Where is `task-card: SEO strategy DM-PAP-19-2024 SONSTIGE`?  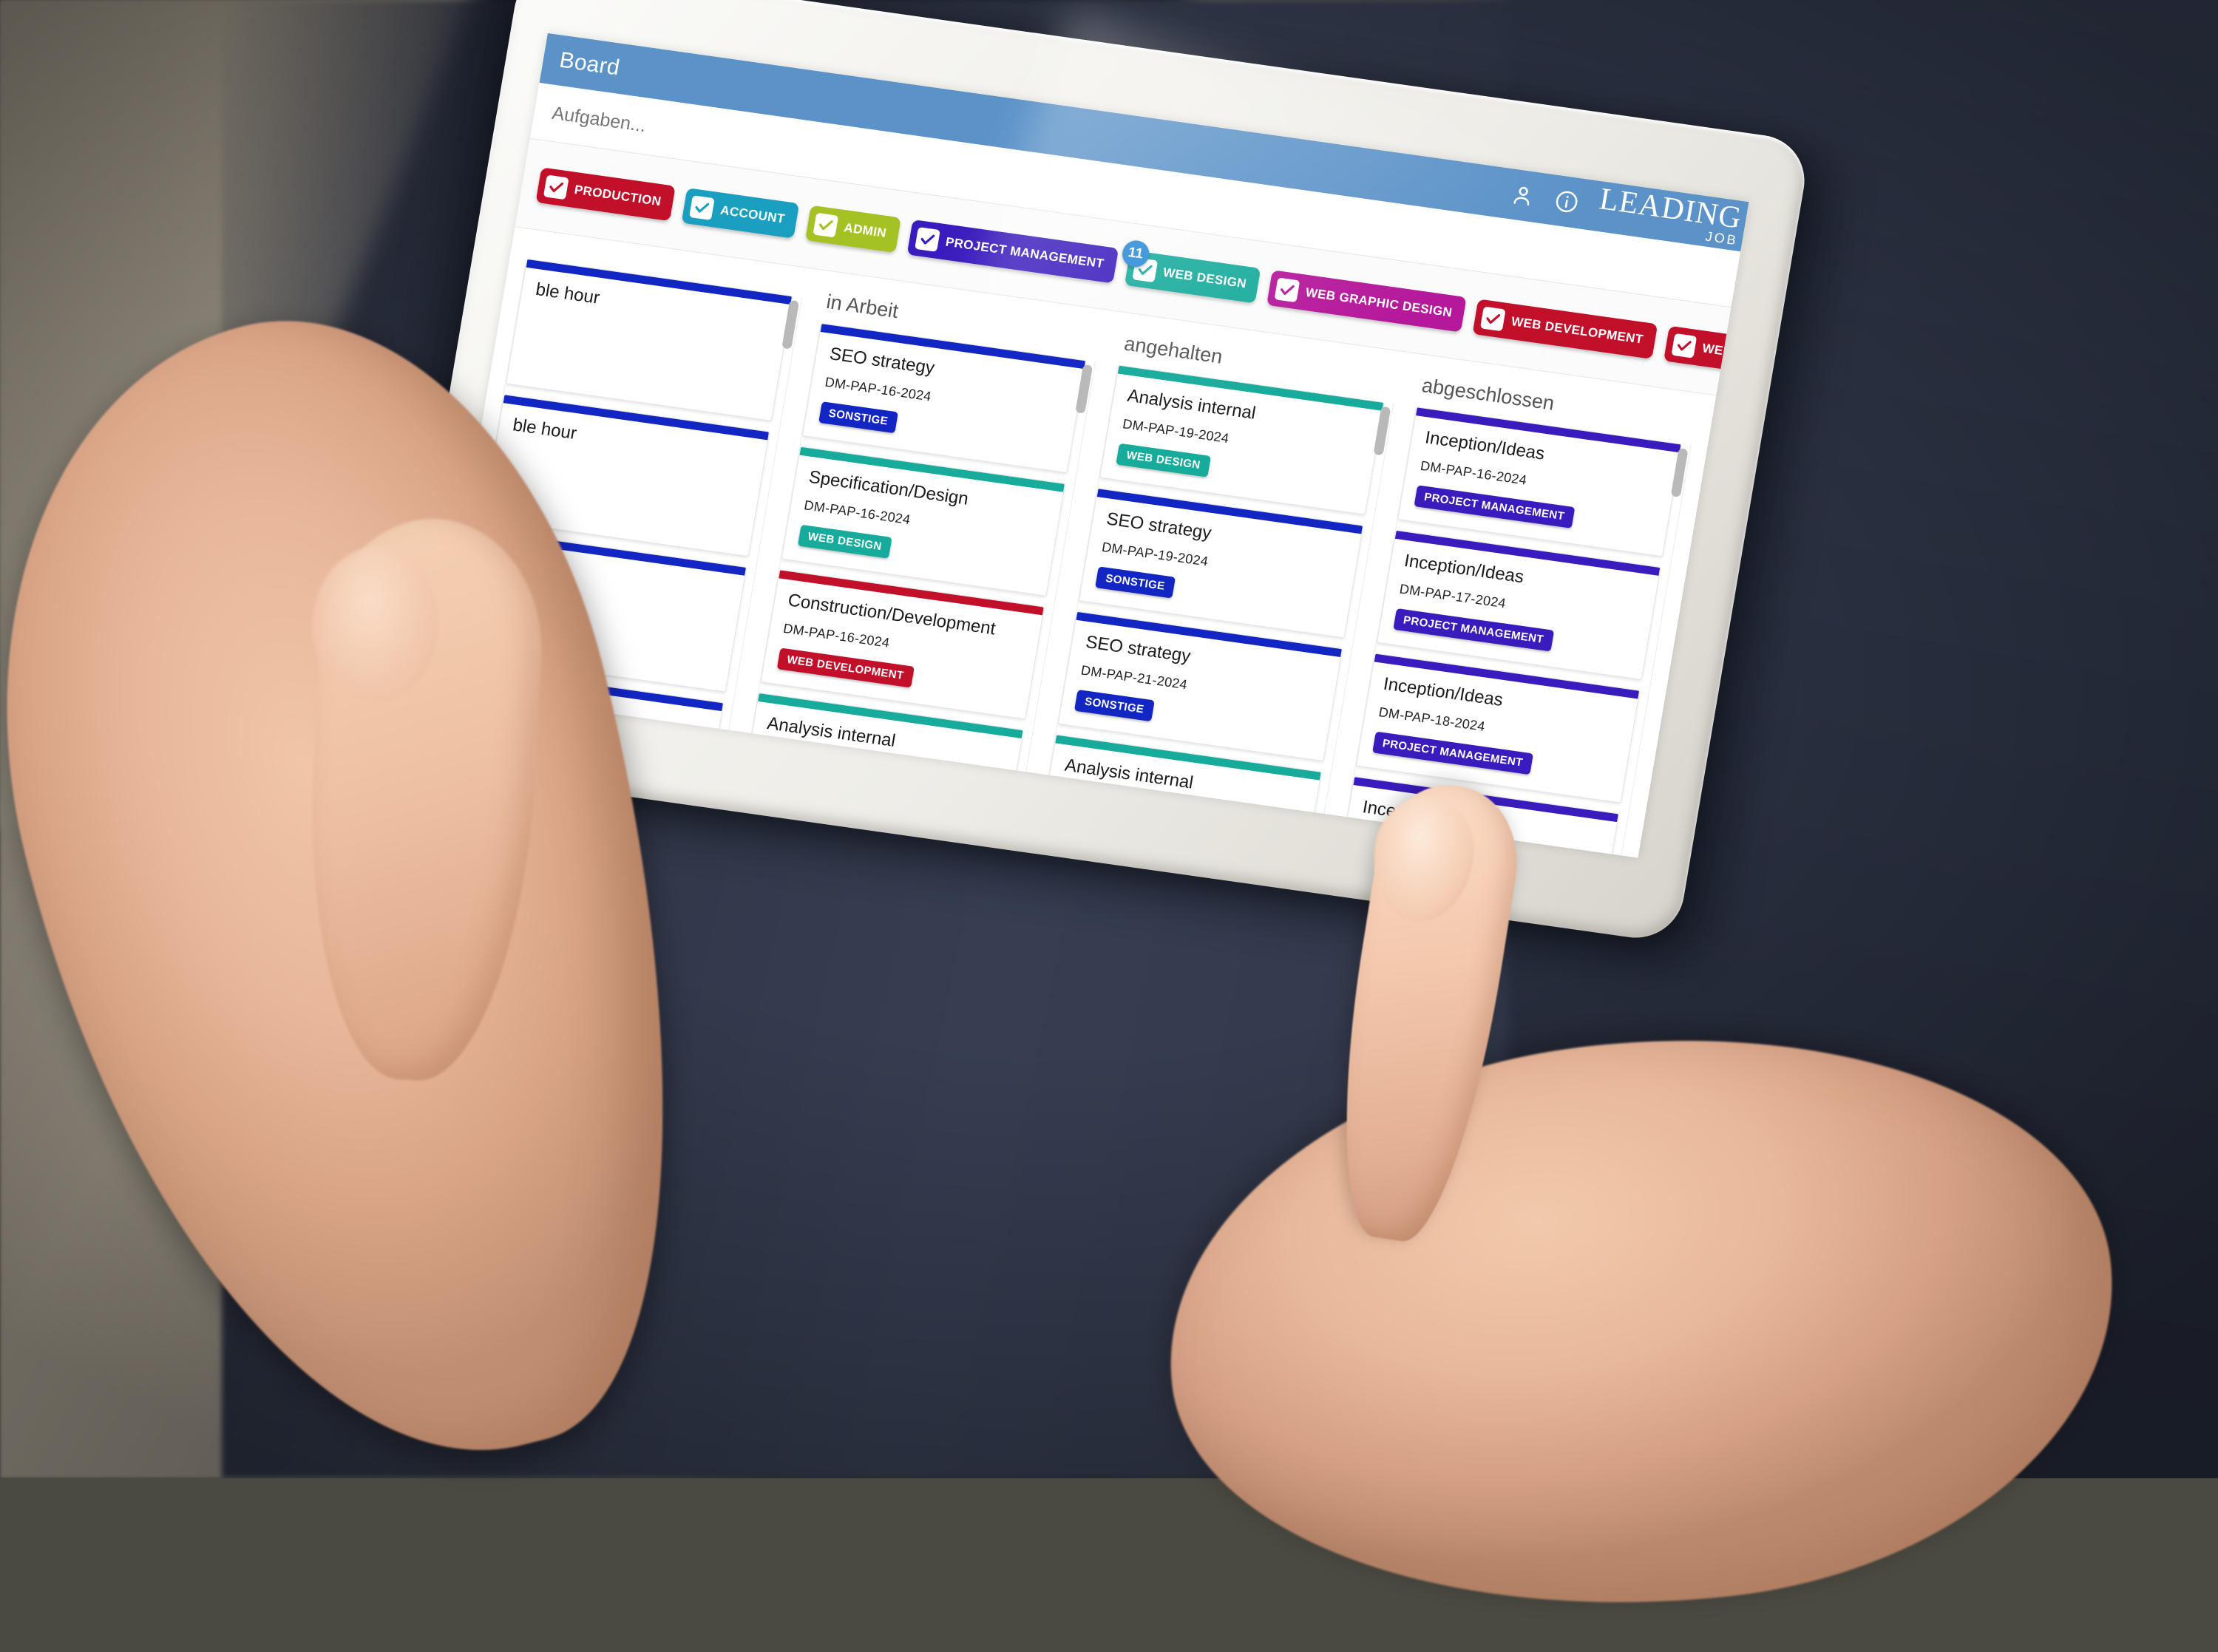
task-card: SEO strategy DM-PAP-19-2024 SONSTIGE is located at coordinates (1220, 563).